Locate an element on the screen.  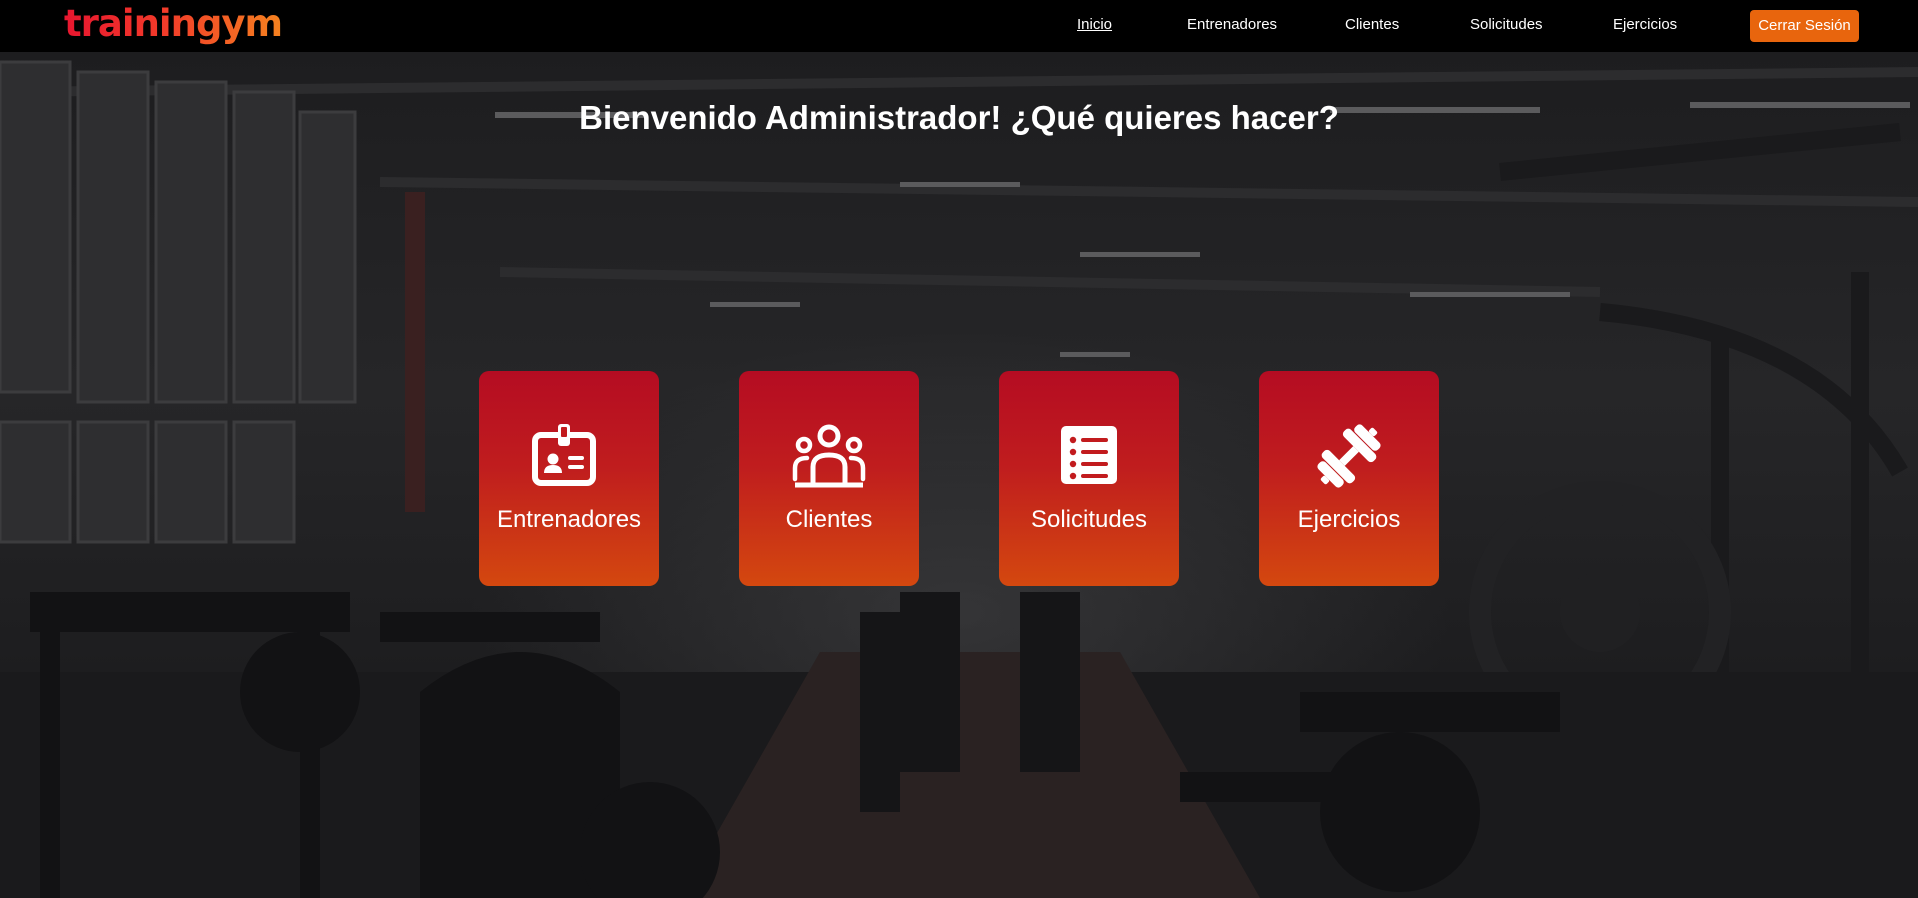
nav-link-clientes: Clientes is located at coordinates (1372, 25).